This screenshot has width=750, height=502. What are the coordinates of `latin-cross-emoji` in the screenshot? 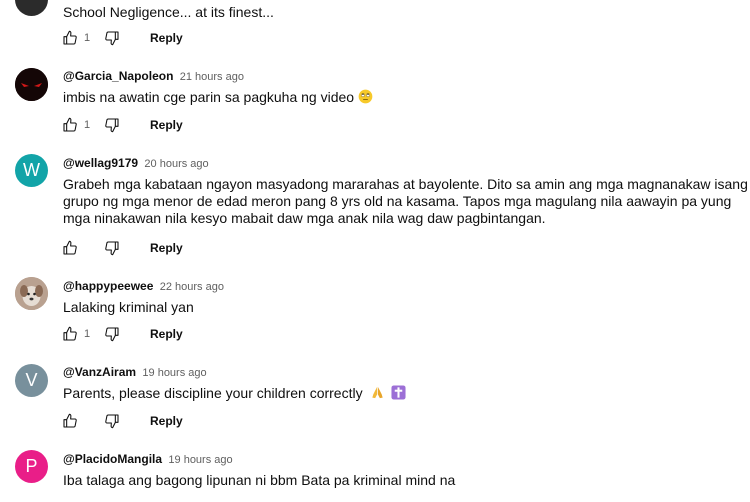 It's located at (398, 392).